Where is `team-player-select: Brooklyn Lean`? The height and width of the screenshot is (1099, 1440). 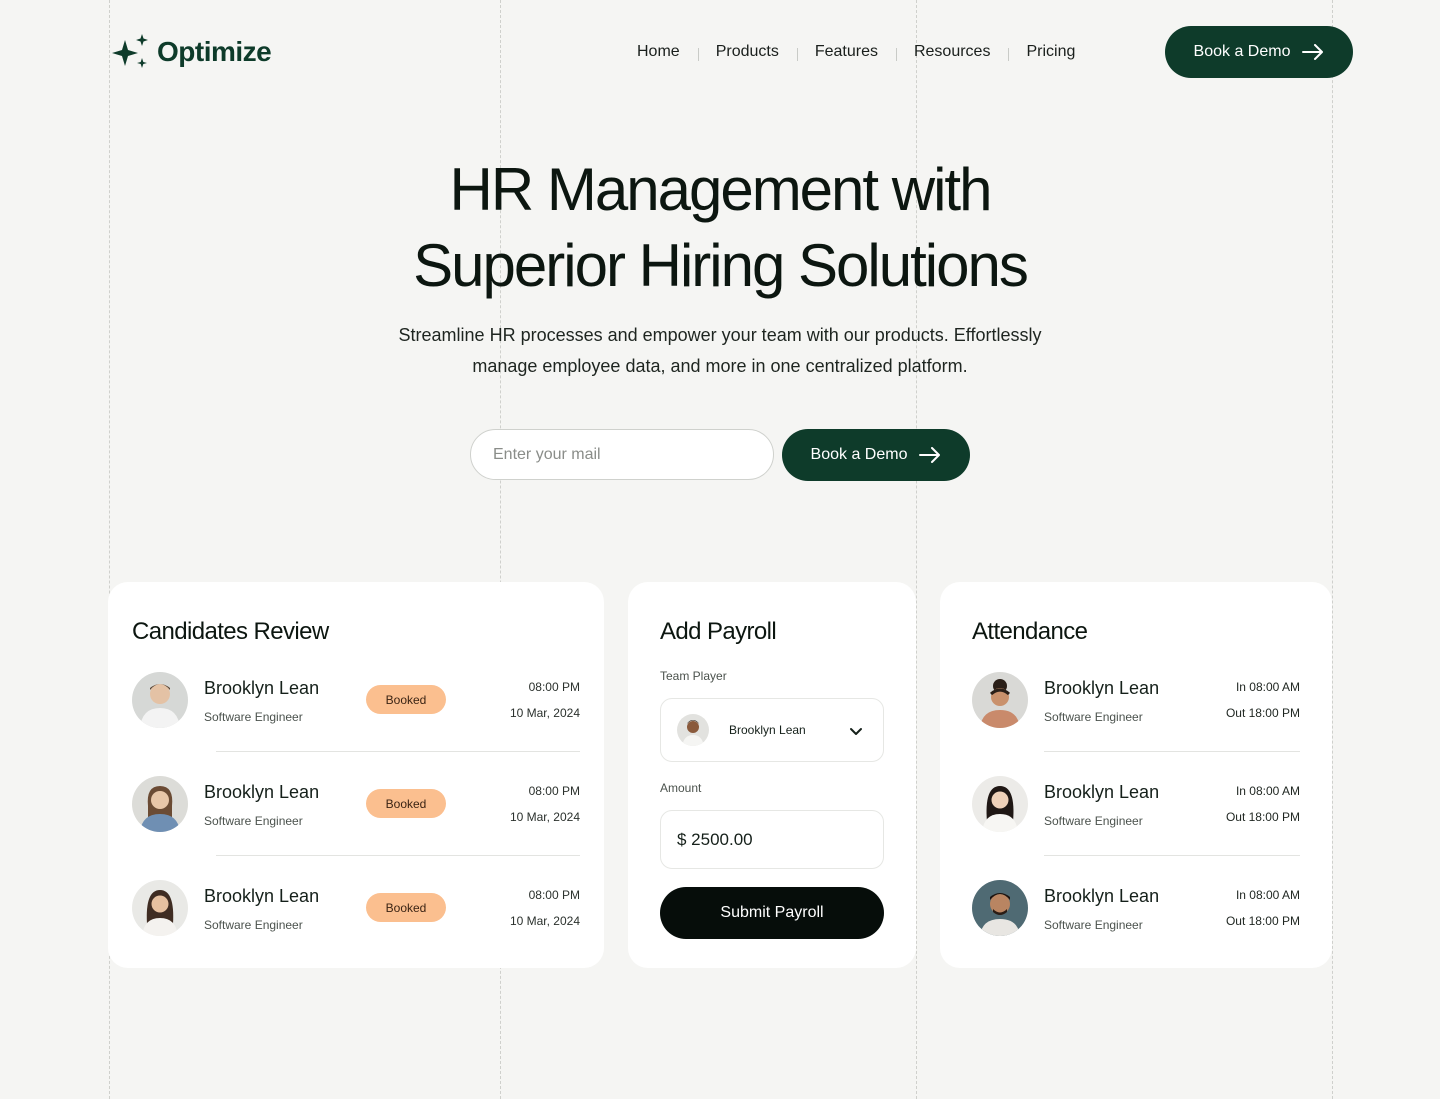
team-player-select: Brooklyn Lean is located at coordinates (772, 730).